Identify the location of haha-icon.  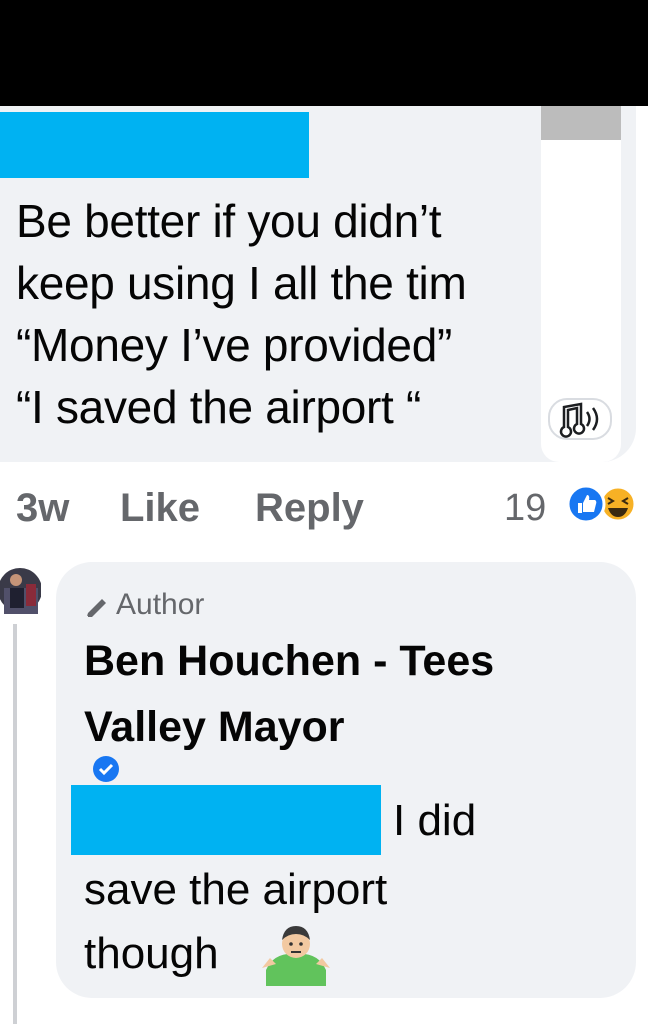
(618, 504).